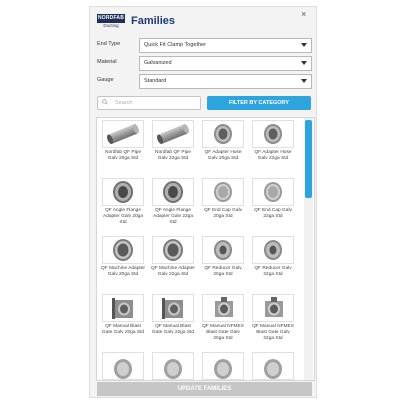  What do you see at coordinates (149, 103) in the screenshot?
I see `search-input: Search` at bounding box center [149, 103].